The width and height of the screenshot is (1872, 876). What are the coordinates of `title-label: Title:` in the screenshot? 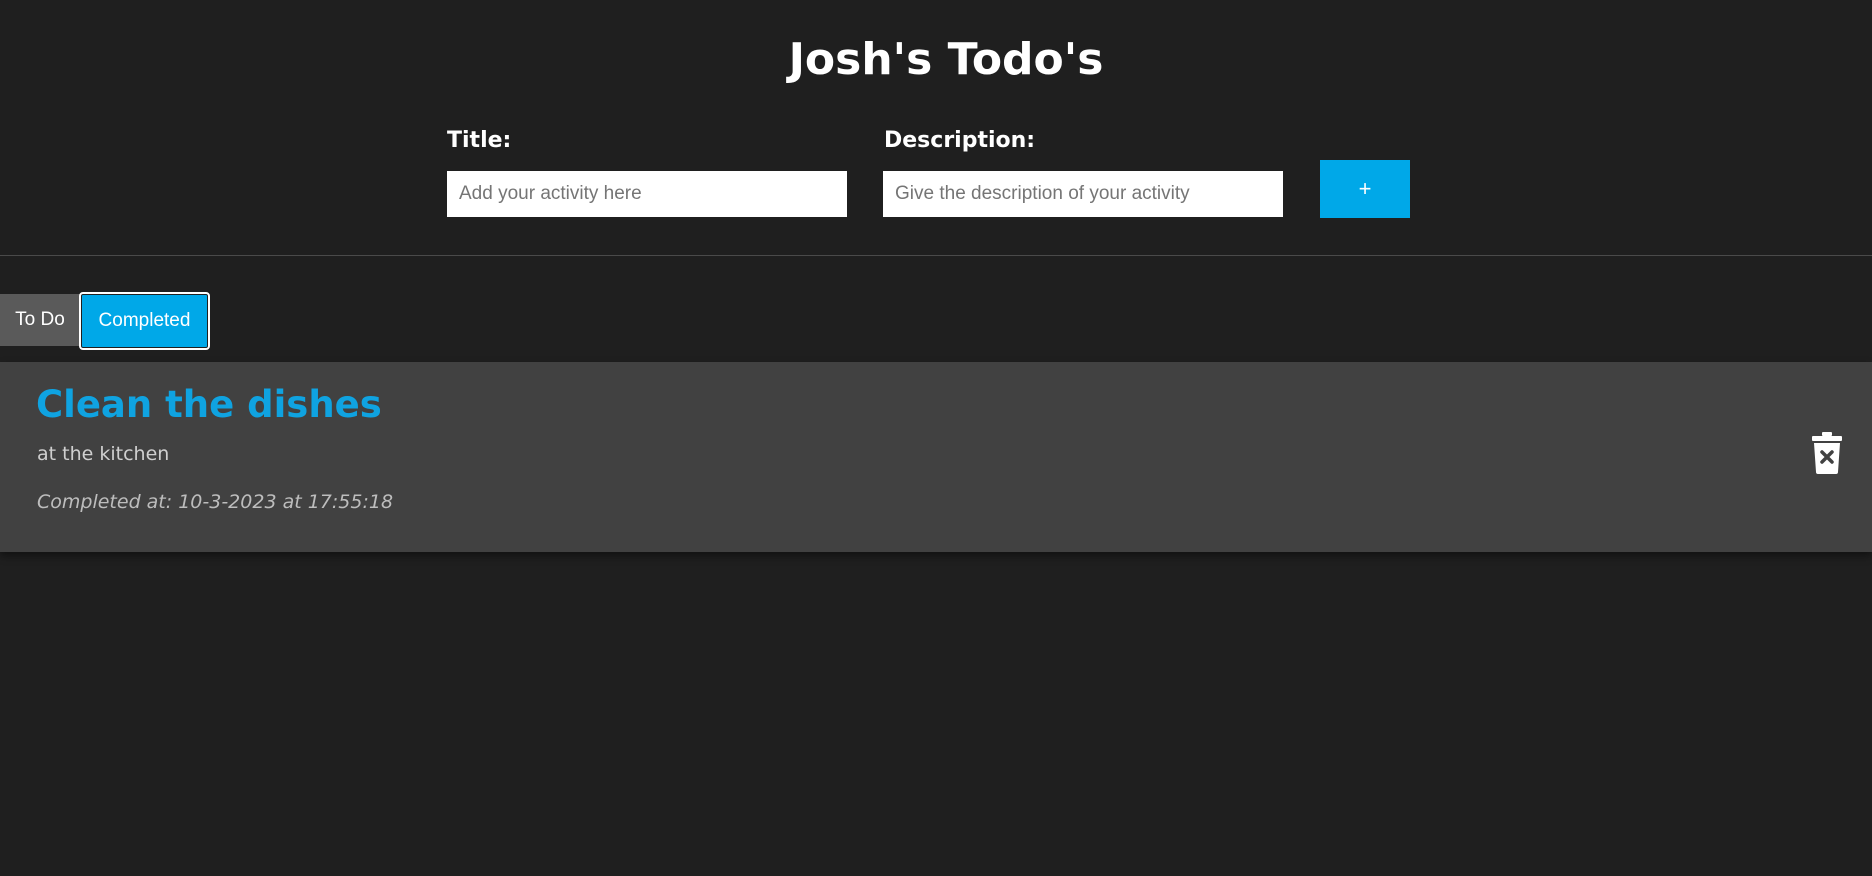 It's located at (479, 140).